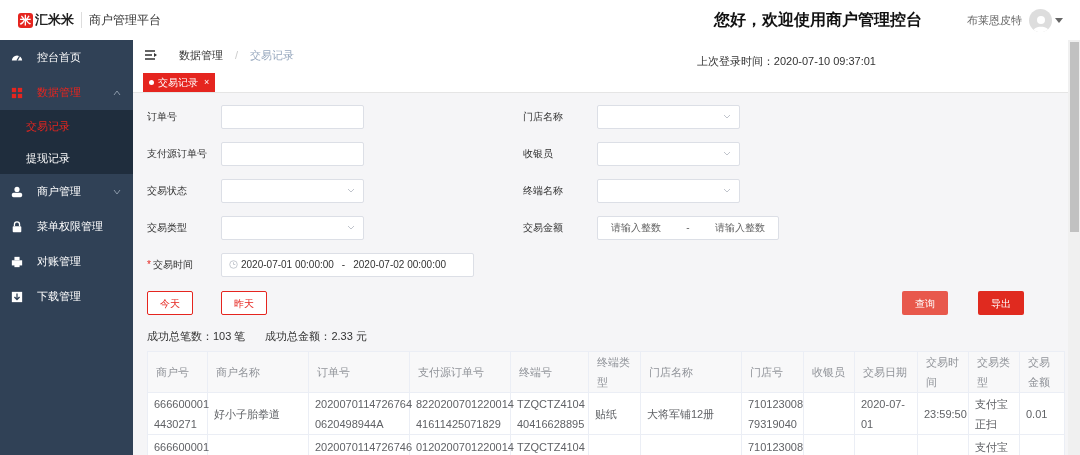 This screenshot has height=455, width=1080. I want to click on column-header: 订单号, so click(333, 372).